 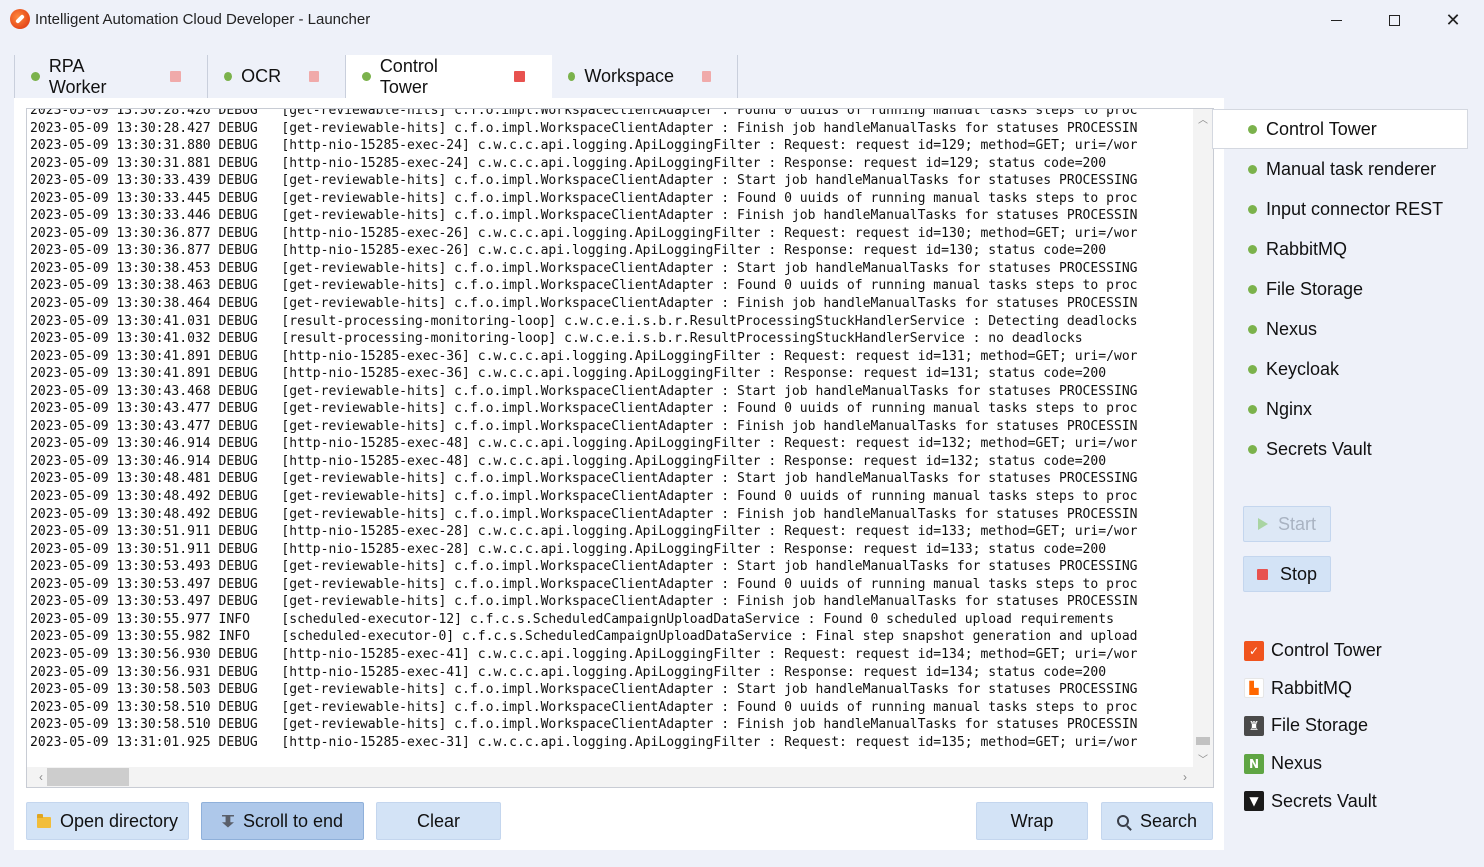 What do you see at coordinates (1340, 329) in the screenshot?
I see `service-item-nexus: Nexus` at bounding box center [1340, 329].